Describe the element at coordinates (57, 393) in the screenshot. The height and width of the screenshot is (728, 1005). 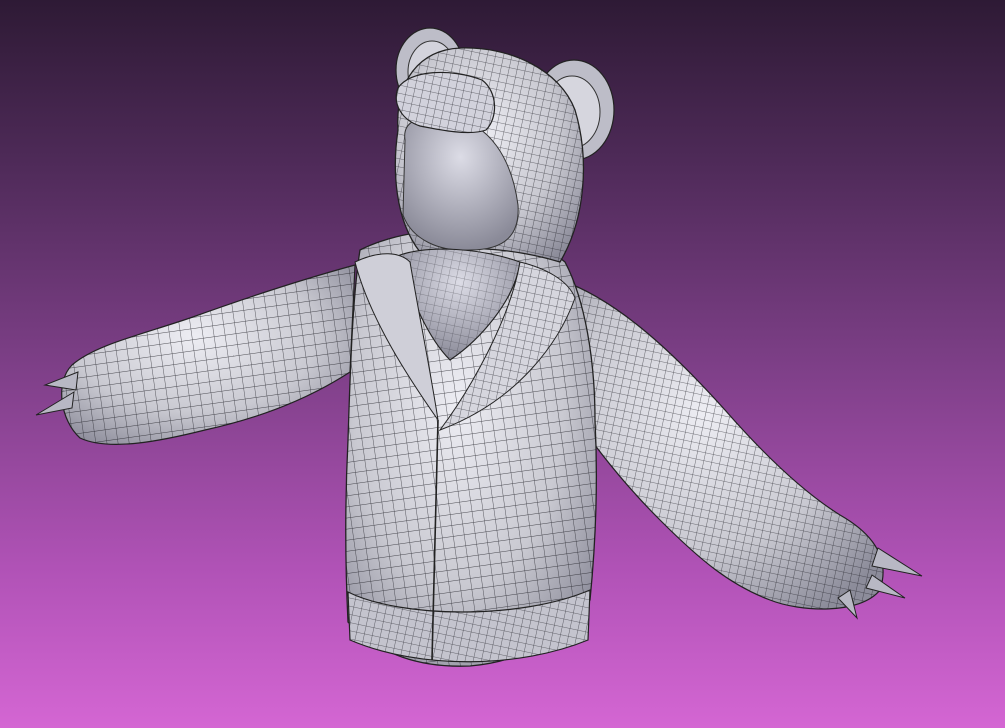
I see `left-claws` at that location.